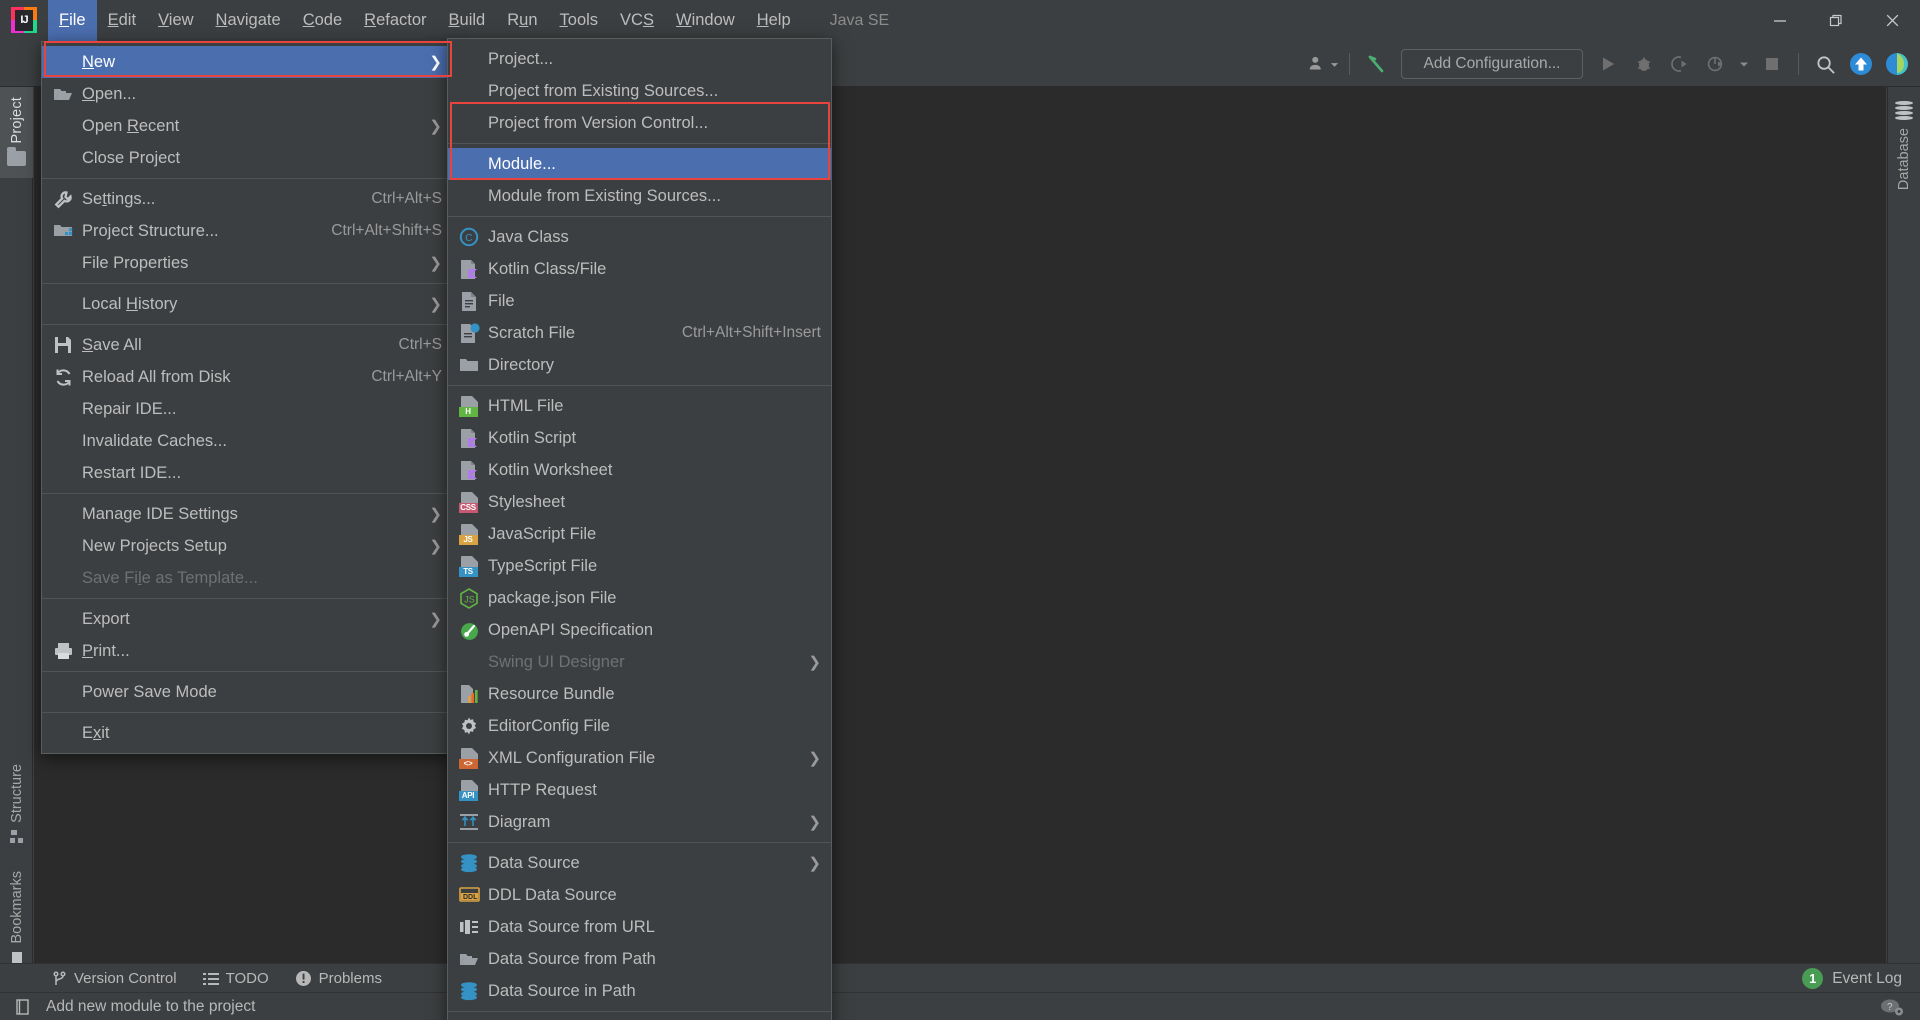 Image resolution: width=1920 pixels, height=1020 pixels. What do you see at coordinates (247, 546) in the screenshot?
I see `menu-item-new-projects-setup: New Projects Setup ❯` at bounding box center [247, 546].